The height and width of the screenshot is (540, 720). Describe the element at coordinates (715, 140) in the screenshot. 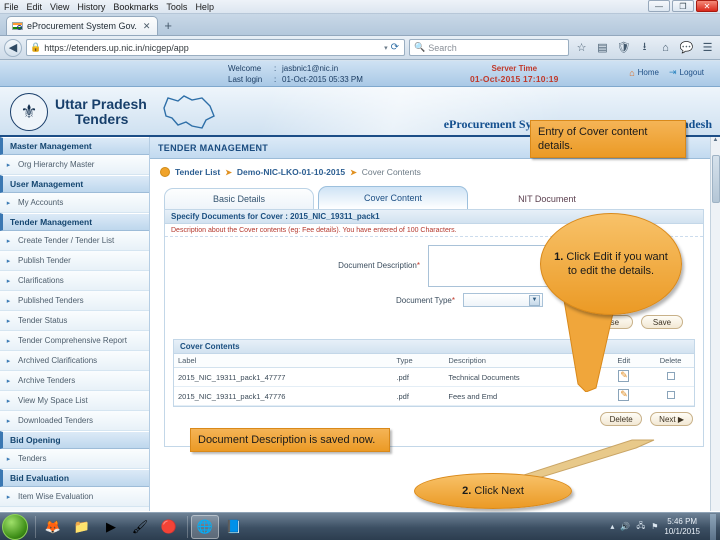

I see `scroll-up-arrow-icon: ▲` at that location.